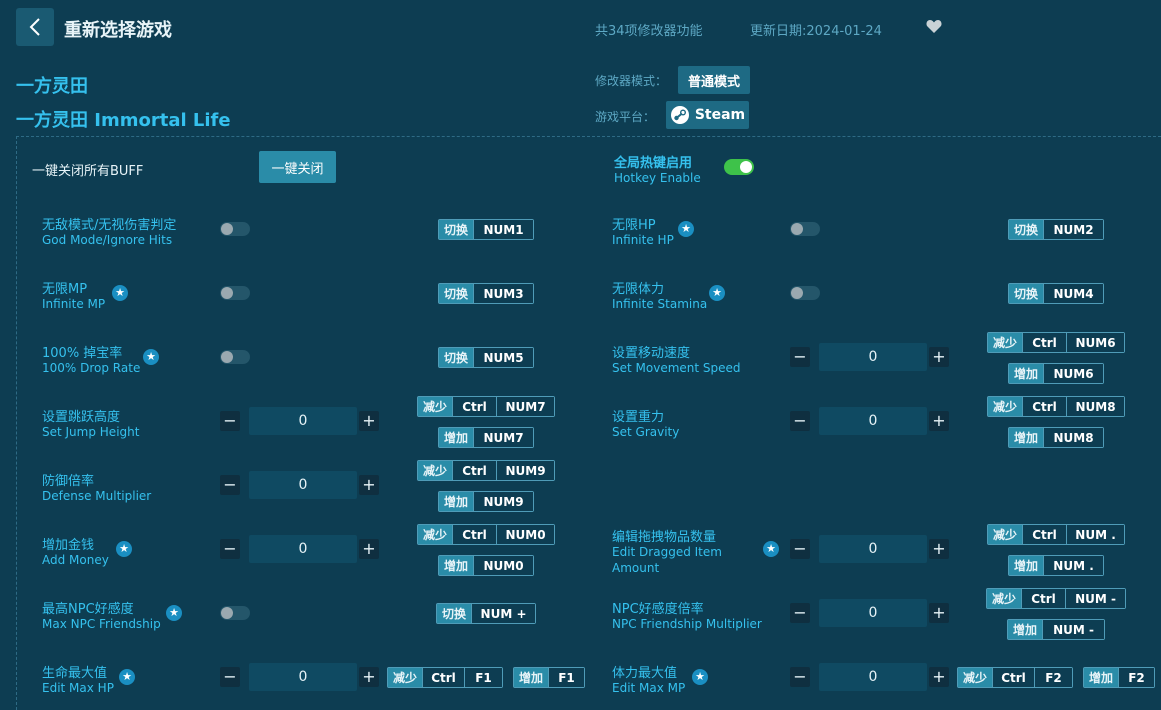  I want to click on max-npc-friendship-toggle, so click(235, 613).